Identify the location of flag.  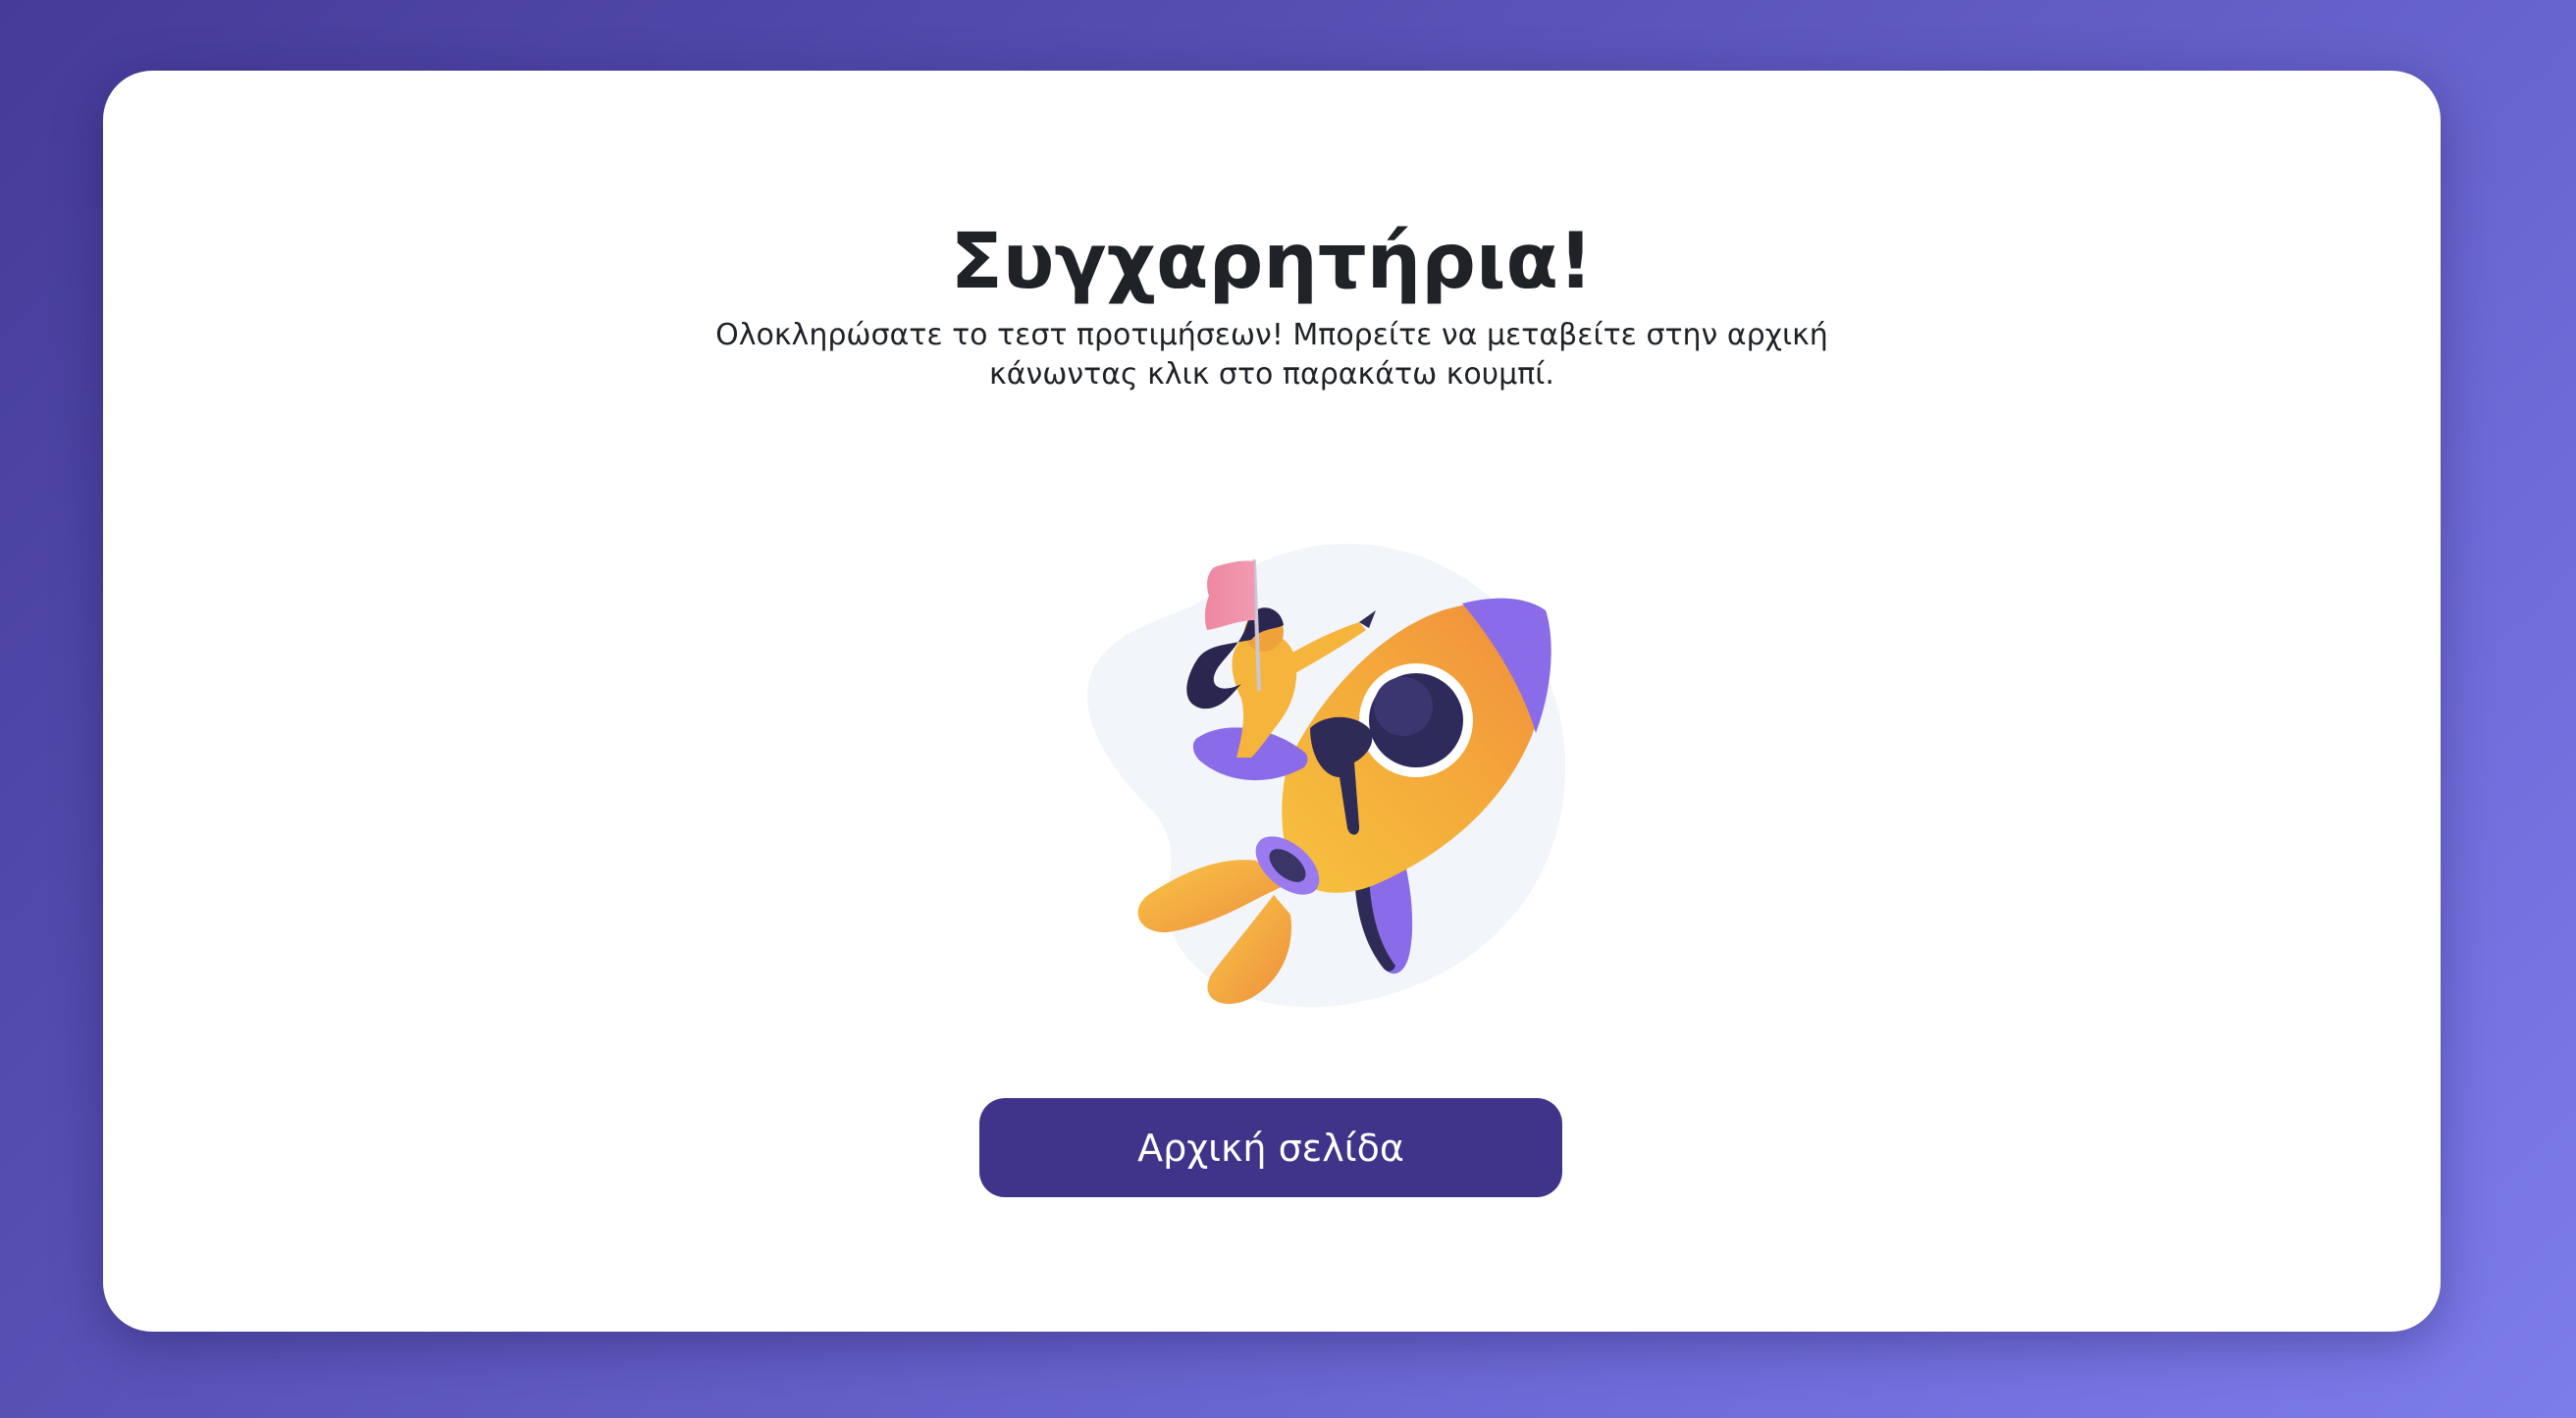
(1229, 595).